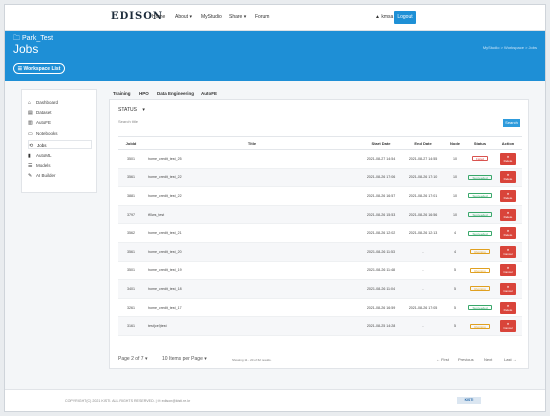 The width and height of the screenshot is (550, 416). What do you see at coordinates (455, 178) in the screenshot?
I see `job-node: 10` at bounding box center [455, 178].